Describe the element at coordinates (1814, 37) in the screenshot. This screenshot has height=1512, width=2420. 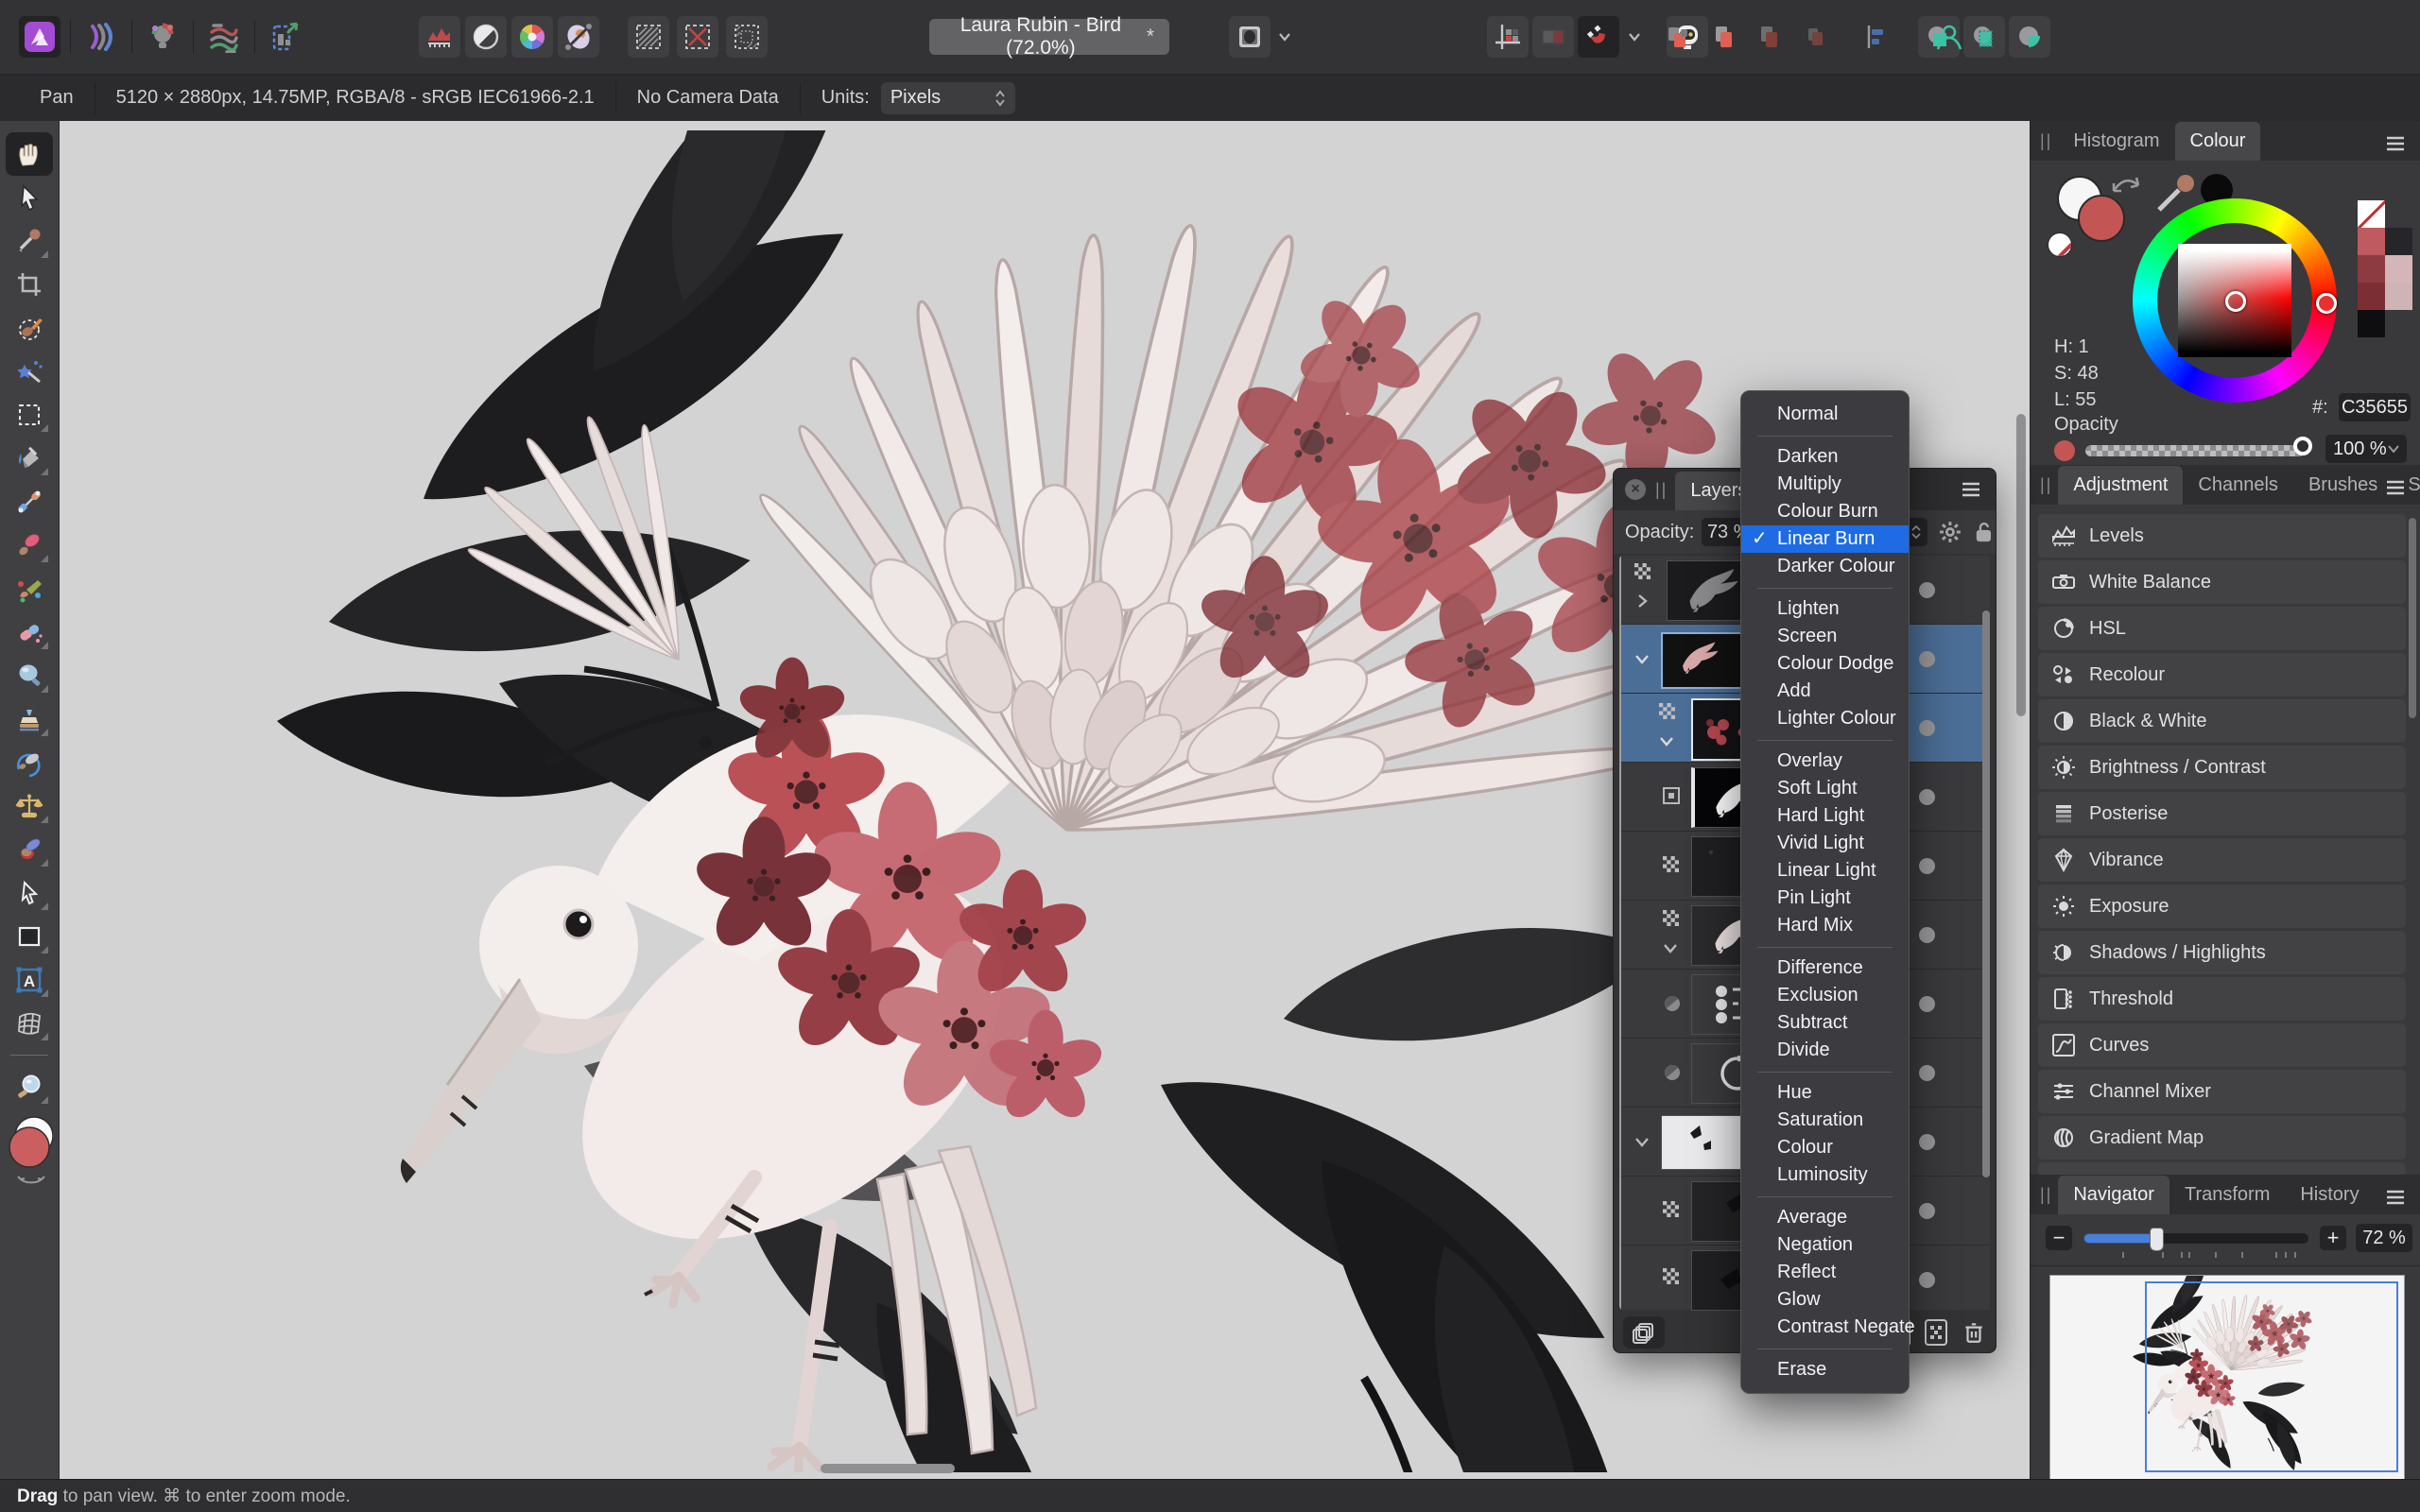
I see `move-to-back-icon` at that location.